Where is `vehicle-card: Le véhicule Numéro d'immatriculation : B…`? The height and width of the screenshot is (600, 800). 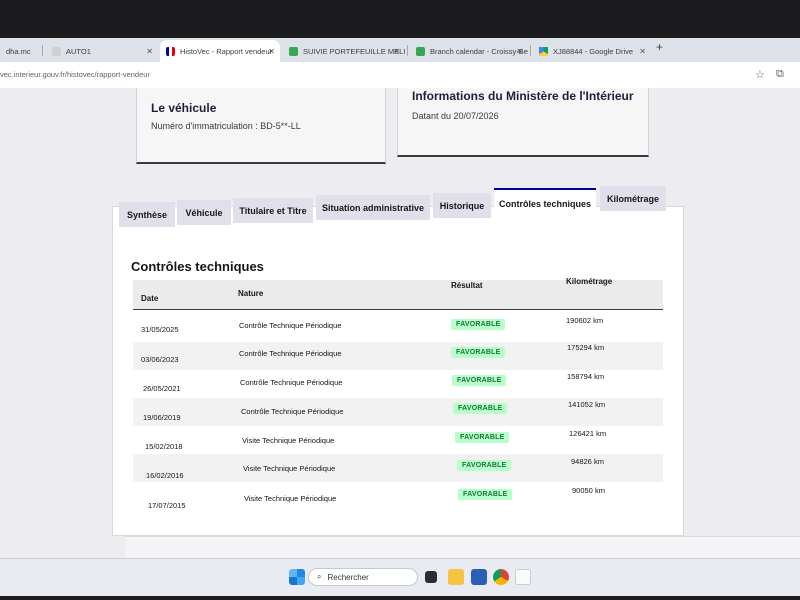 vehicle-card: Le véhicule Numéro d'immatriculation : B… is located at coordinates (261, 126).